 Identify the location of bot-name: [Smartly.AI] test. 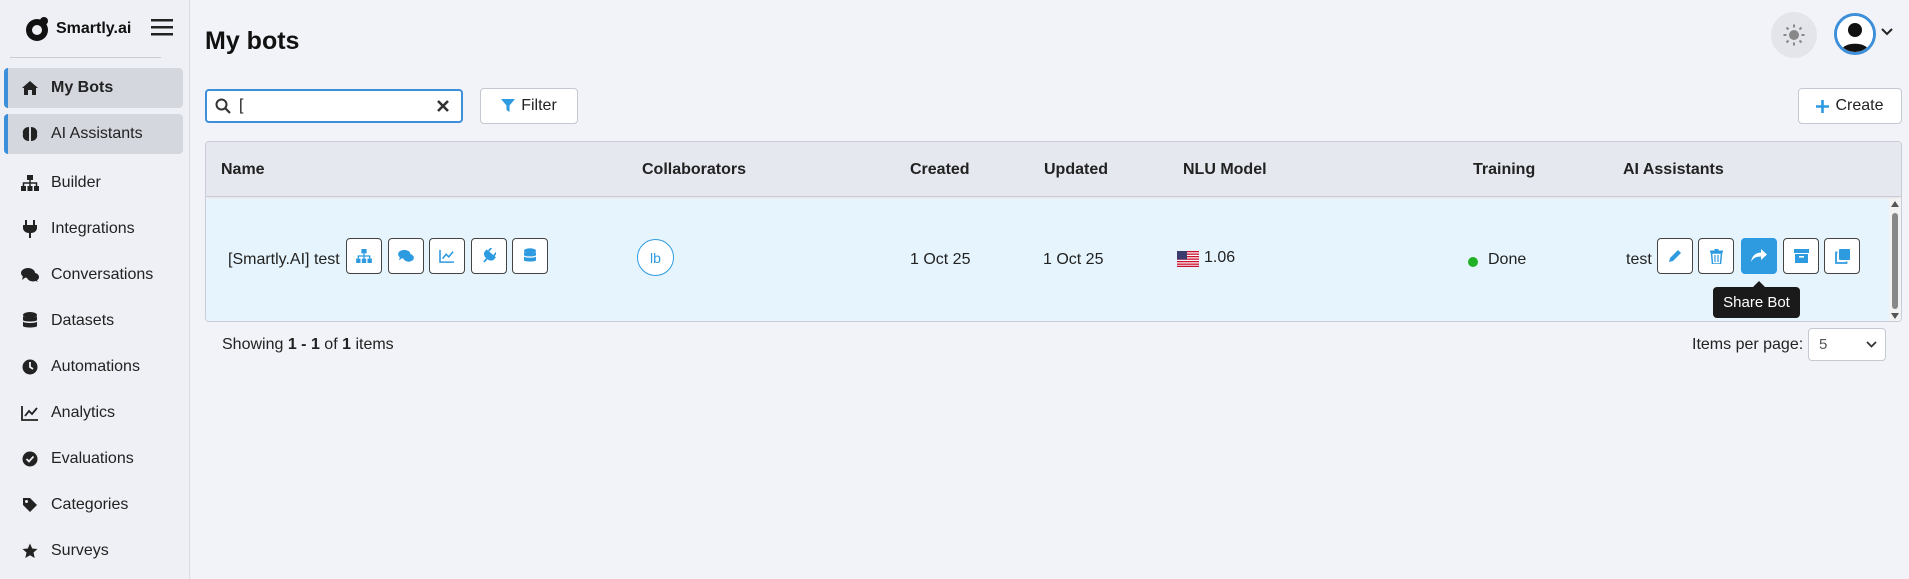
(284, 260).